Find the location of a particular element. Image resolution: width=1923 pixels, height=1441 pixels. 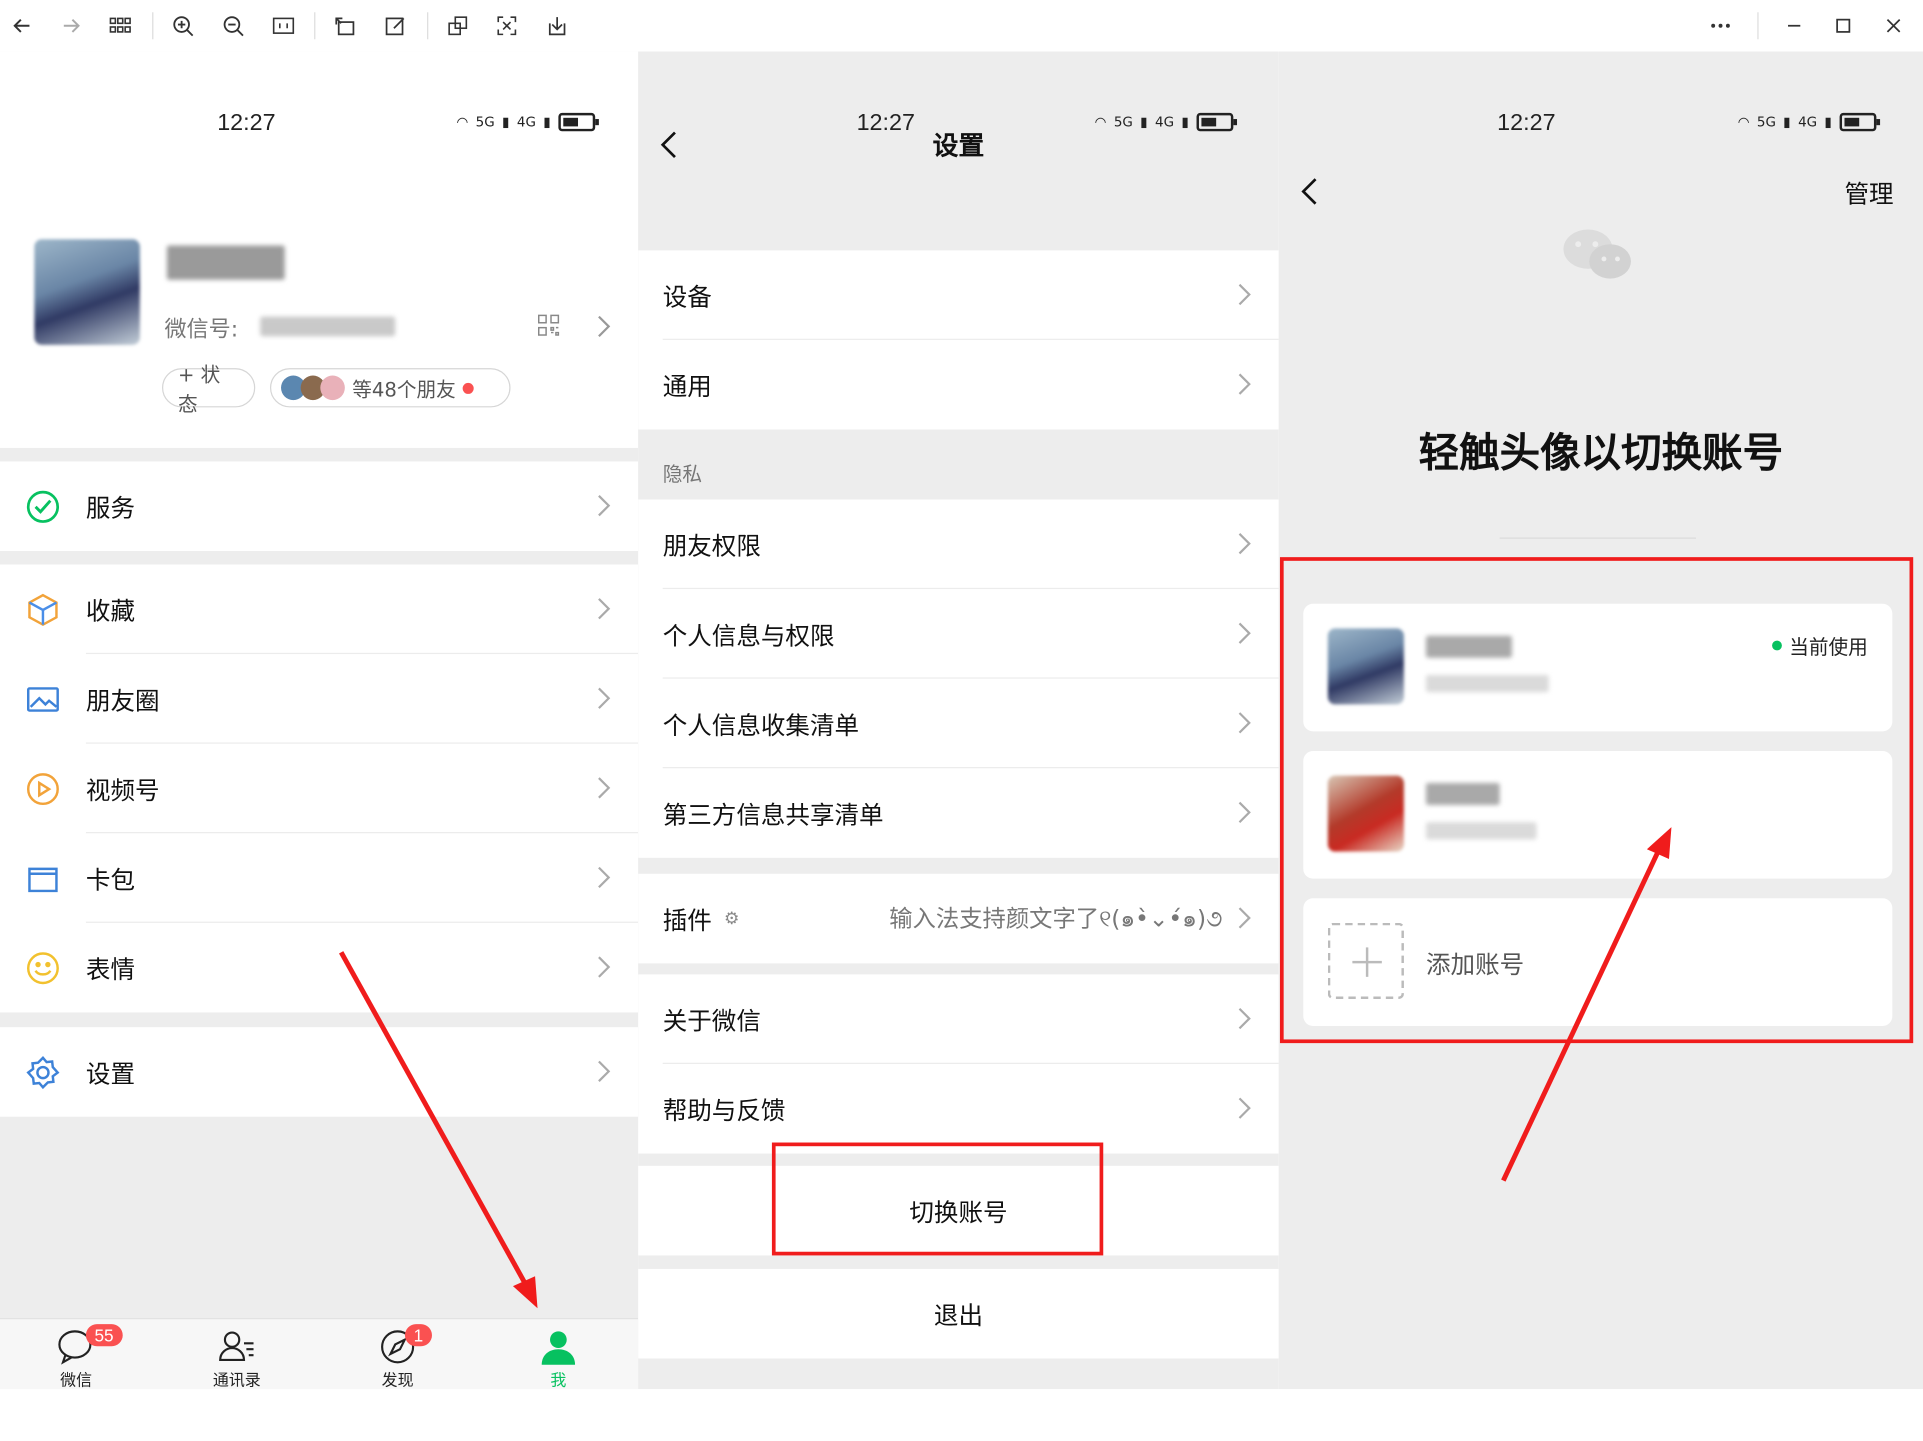

wechat-id-label: 微信号: is located at coordinates (201, 329).